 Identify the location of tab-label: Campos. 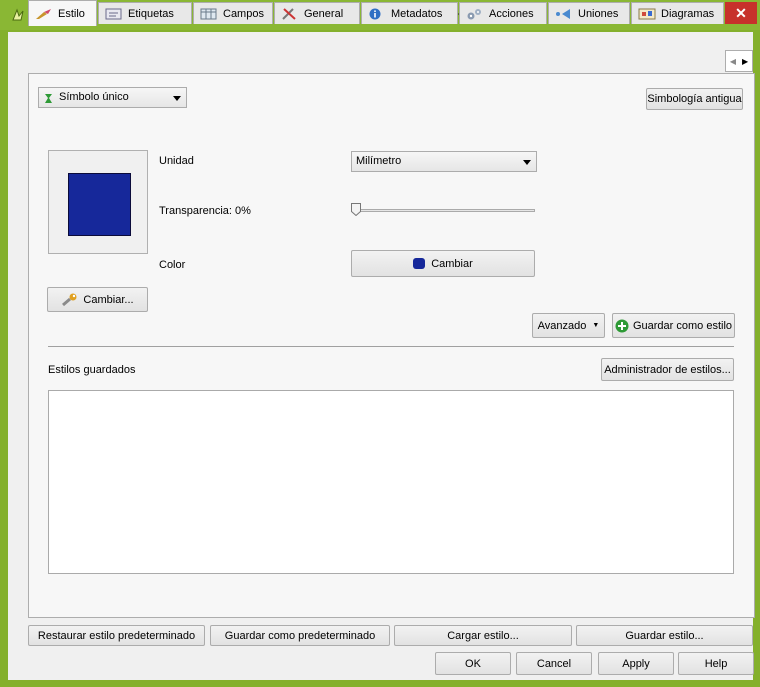
(243, 13).